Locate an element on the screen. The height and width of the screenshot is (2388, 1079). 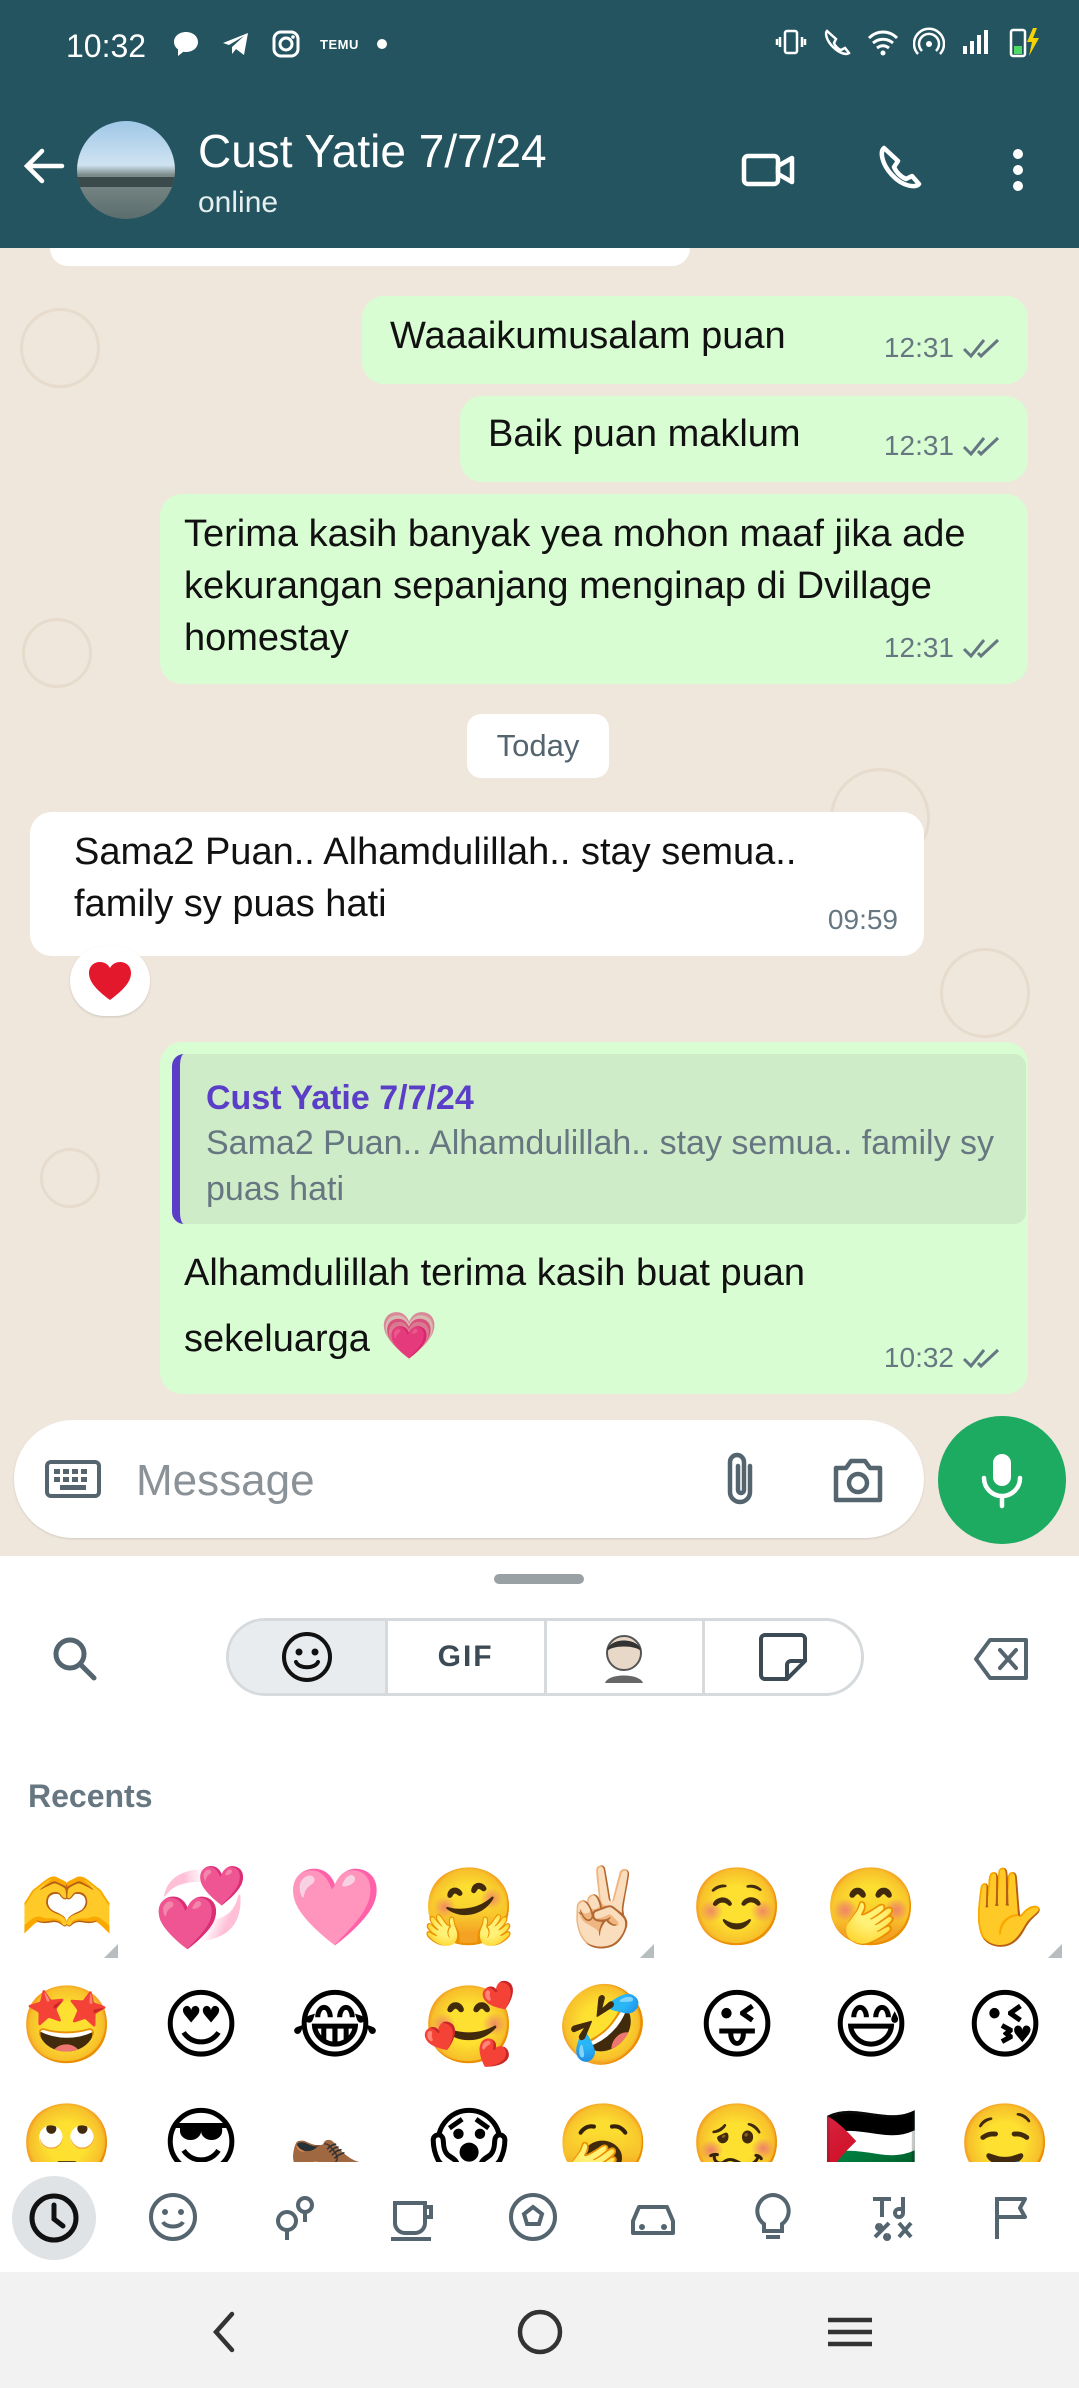
back-arrow-icon is located at coordinates (44, 166).